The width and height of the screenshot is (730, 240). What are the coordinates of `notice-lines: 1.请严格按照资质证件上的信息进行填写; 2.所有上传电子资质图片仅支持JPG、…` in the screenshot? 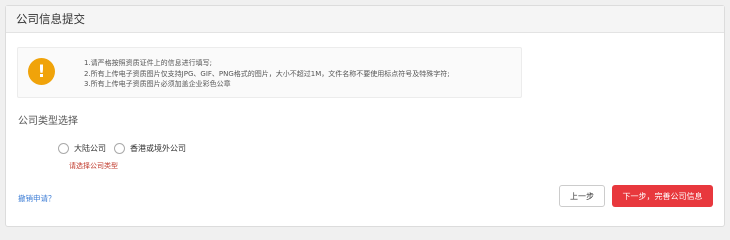 It's located at (267, 74).